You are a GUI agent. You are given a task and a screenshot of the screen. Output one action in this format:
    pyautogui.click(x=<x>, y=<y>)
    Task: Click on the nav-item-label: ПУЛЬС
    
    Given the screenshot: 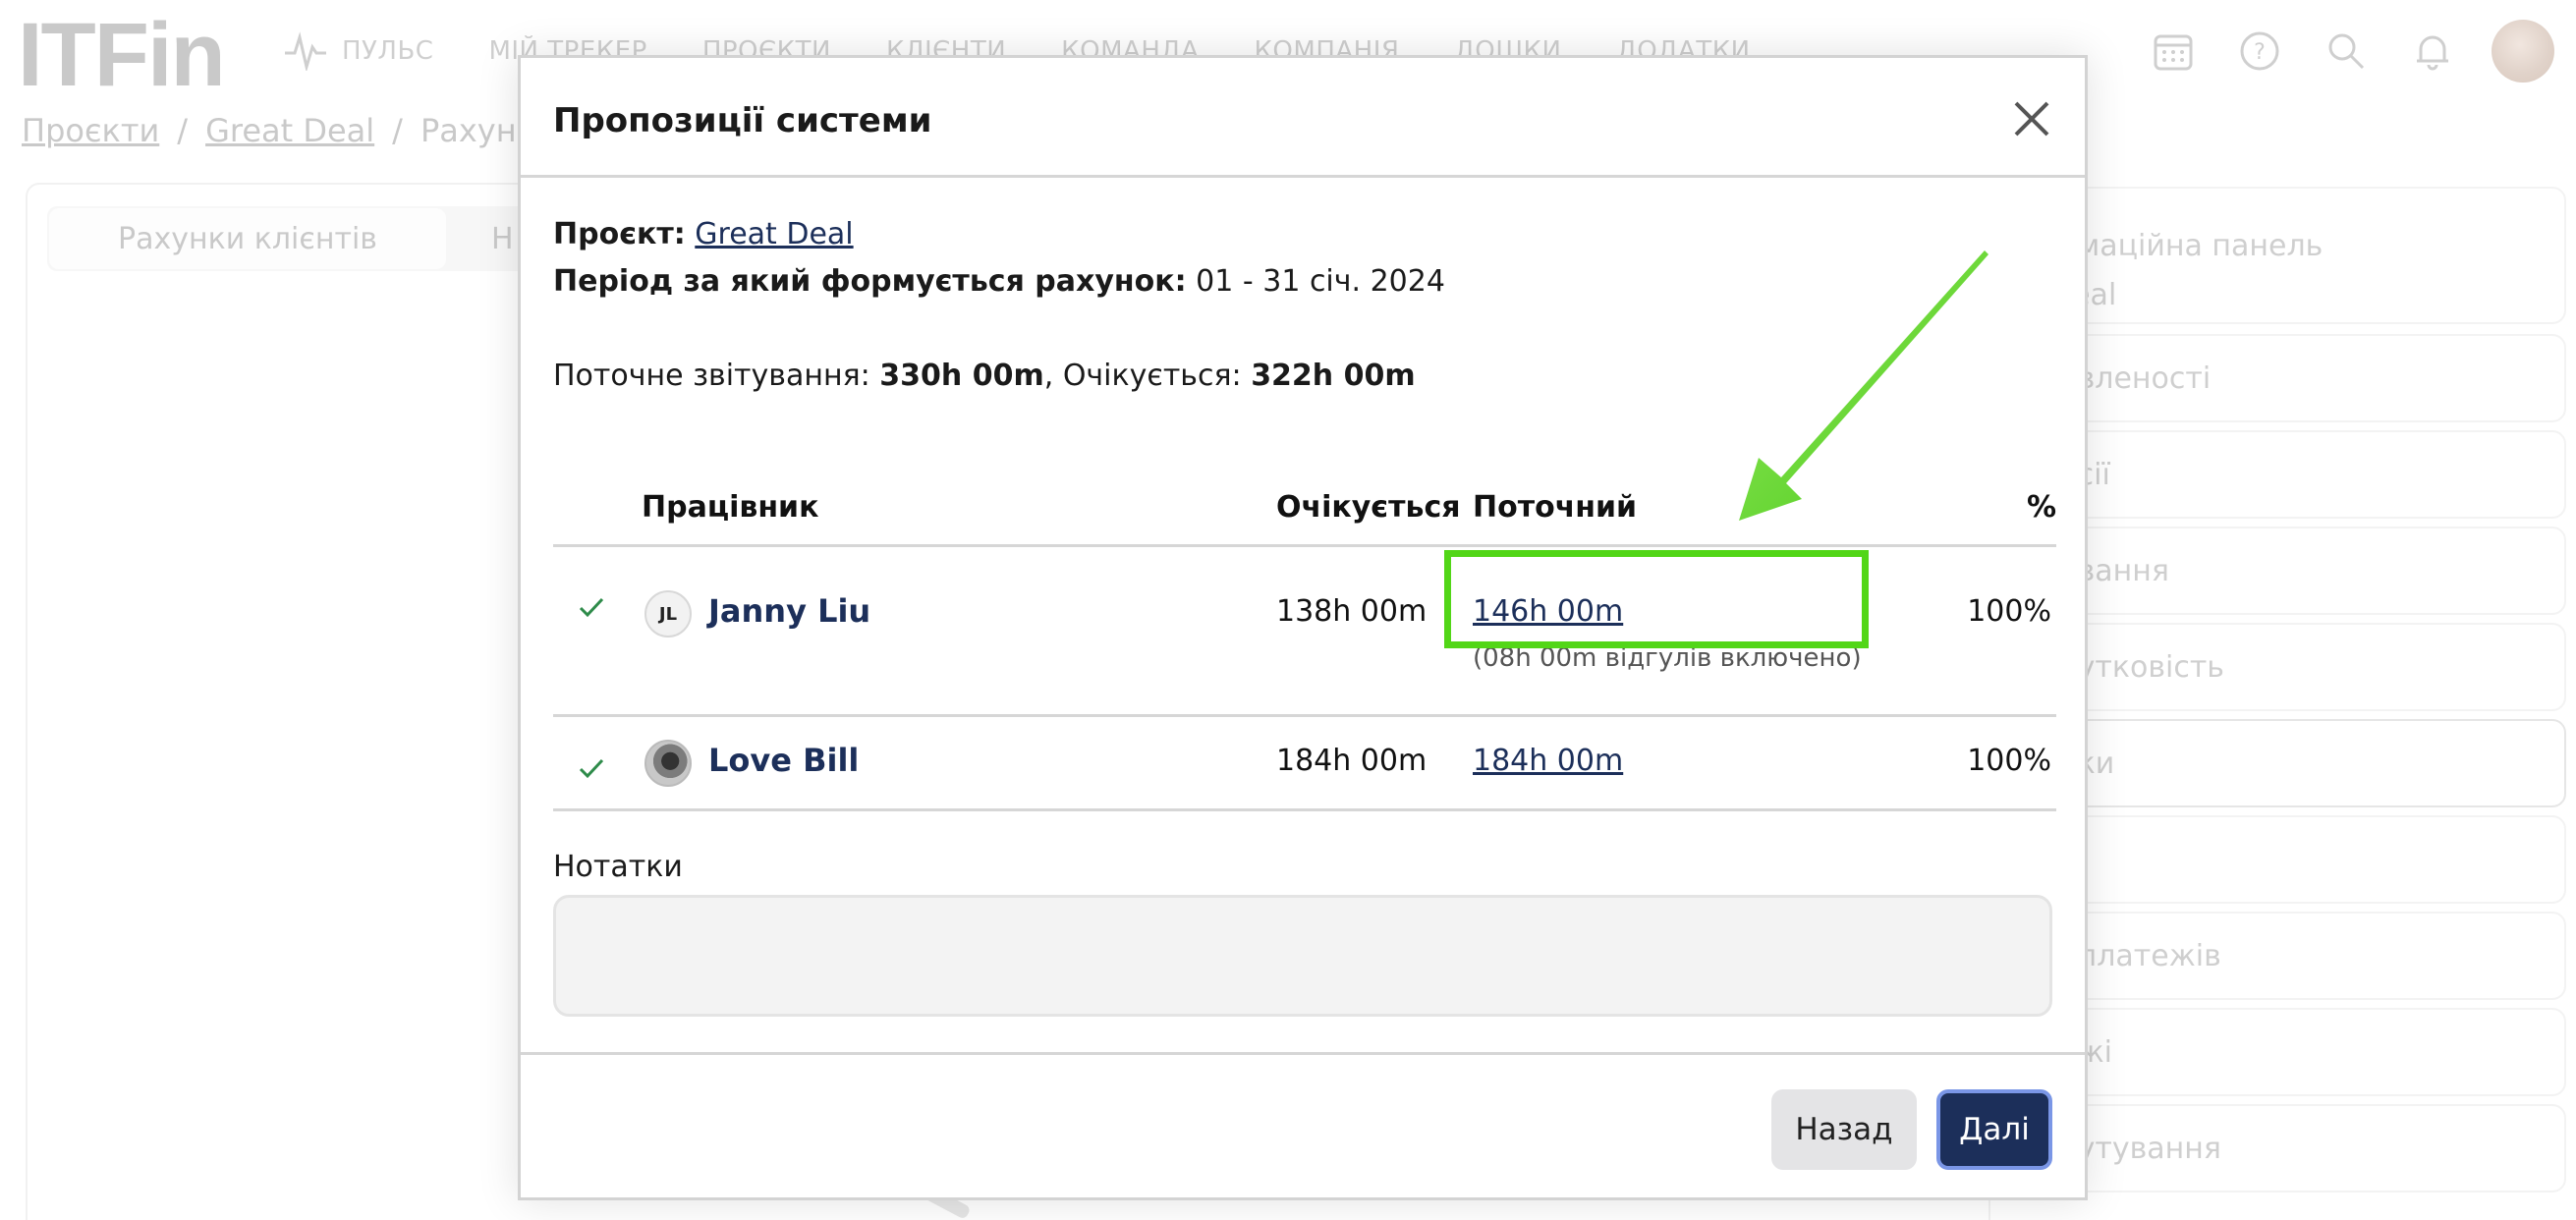 What is the action you would take?
    pyautogui.click(x=388, y=51)
    